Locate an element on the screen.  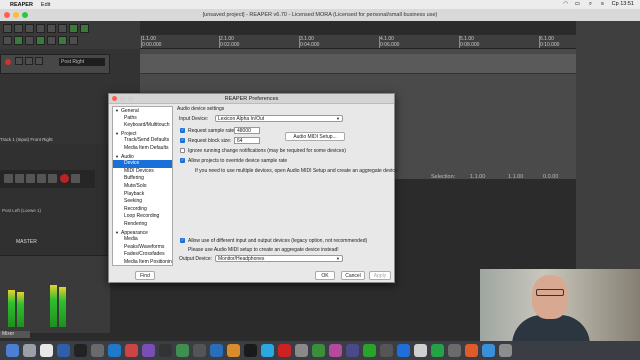
record-icon is located at coordinates (64, 178).